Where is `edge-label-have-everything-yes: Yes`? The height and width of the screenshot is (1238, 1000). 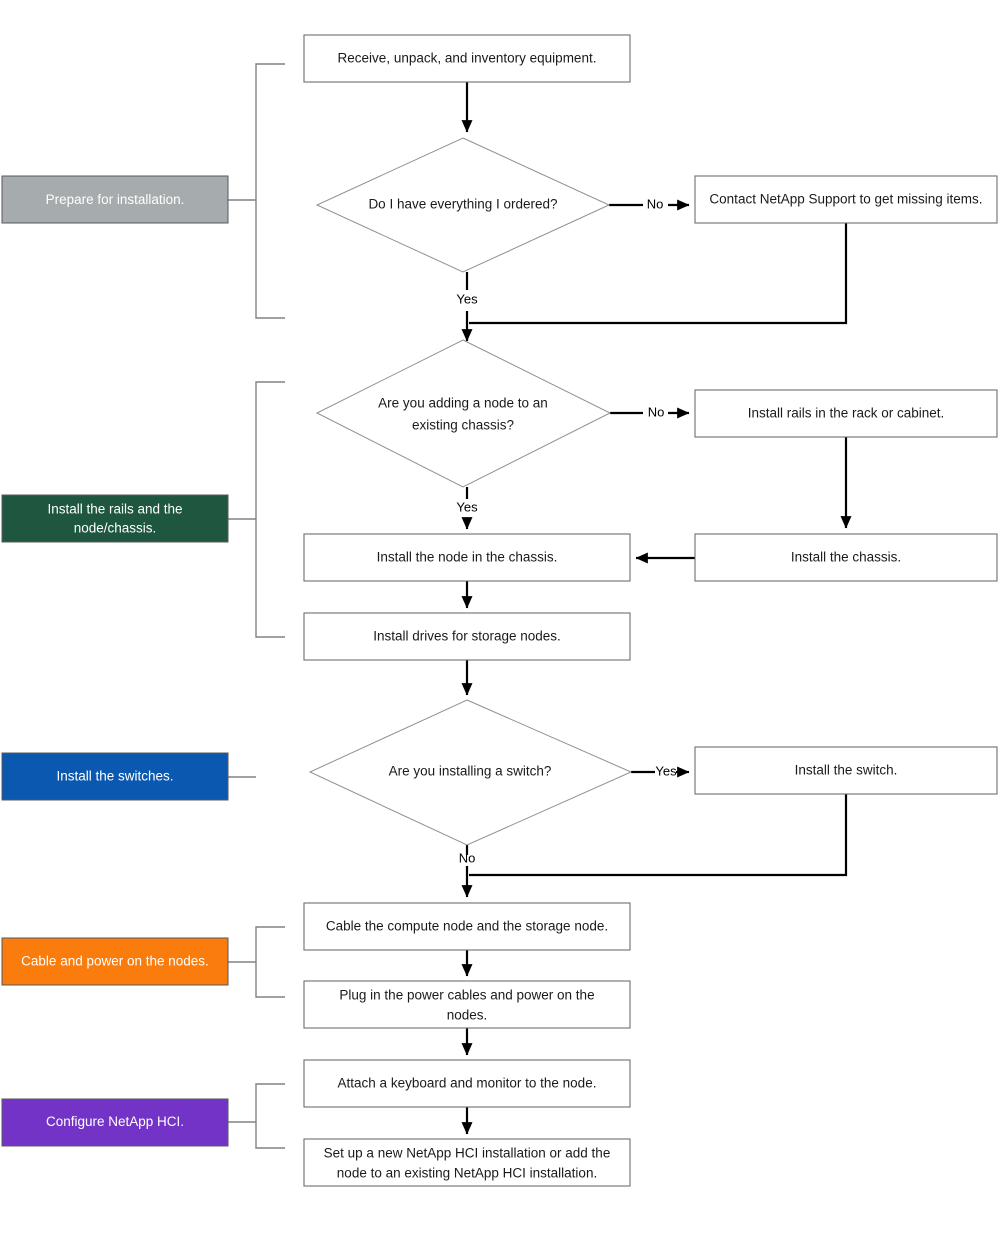
edge-label-have-everything-yes: Yes is located at coordinates (467, 298).